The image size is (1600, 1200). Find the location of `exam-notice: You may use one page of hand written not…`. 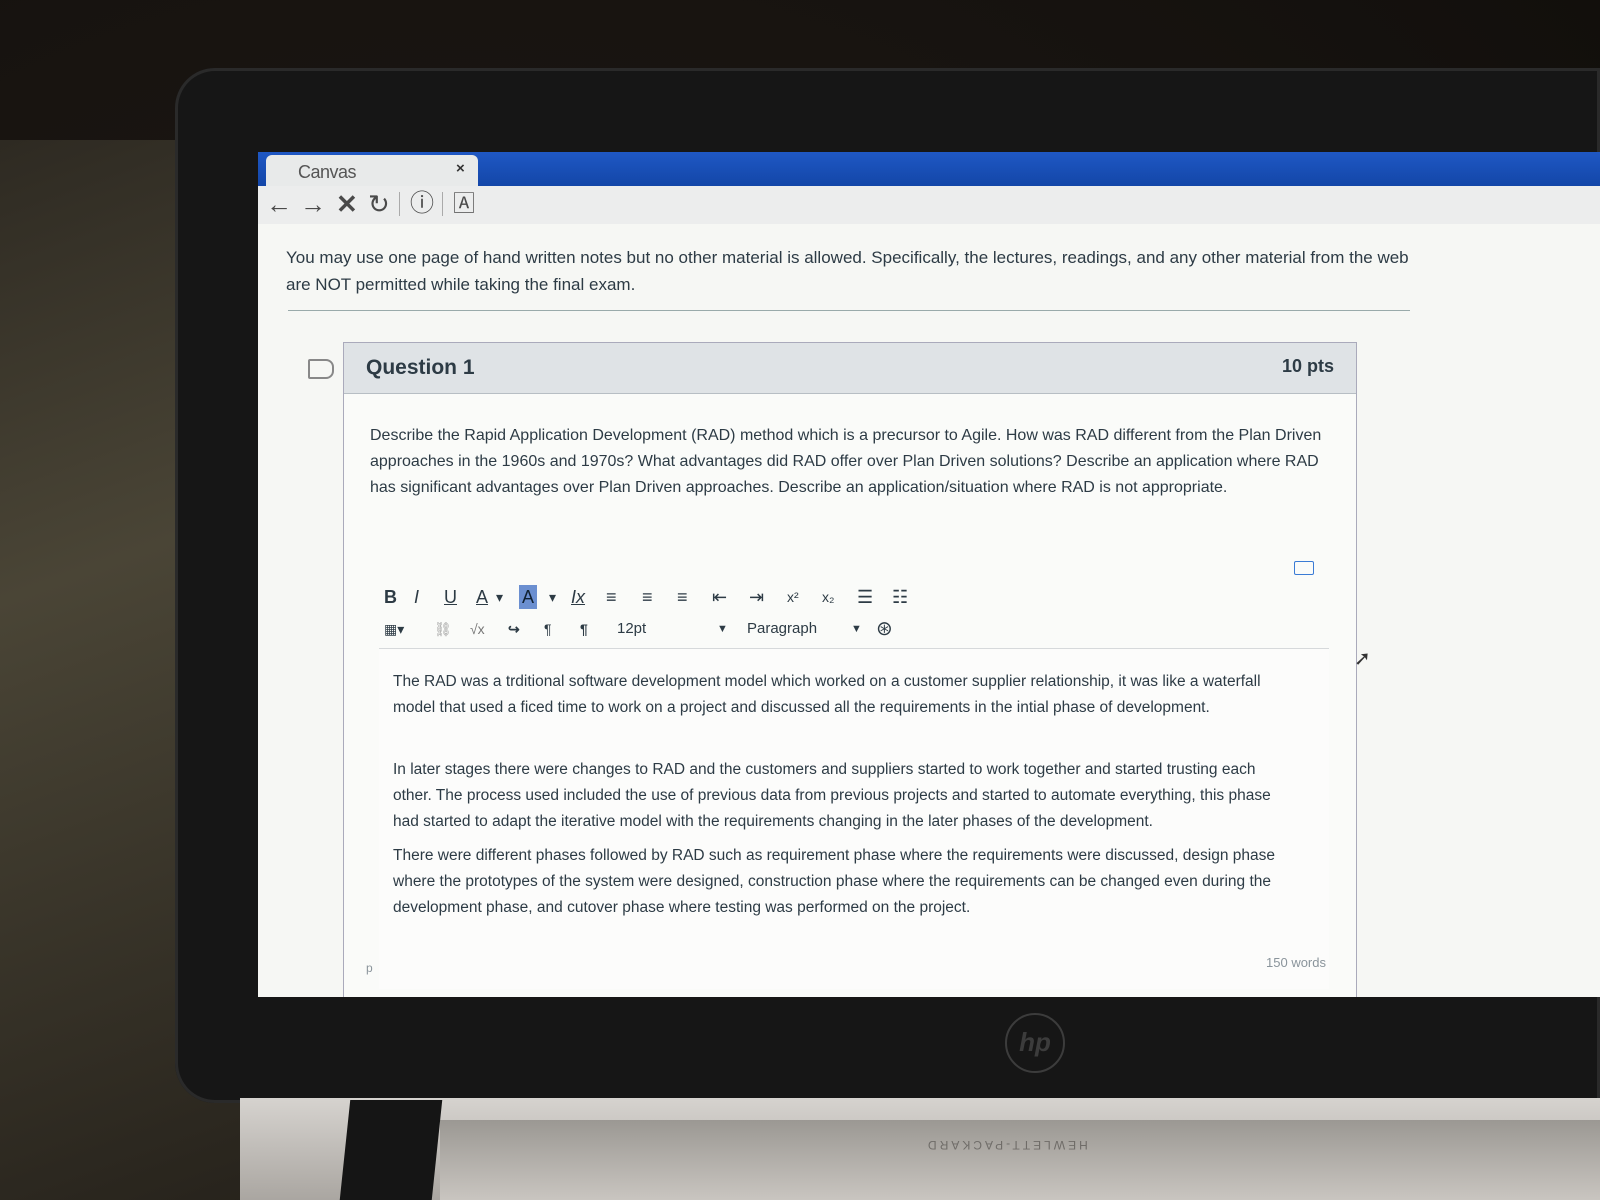

exam-notice: You may use one page of hand written not… is located at coordinates (847, 271).